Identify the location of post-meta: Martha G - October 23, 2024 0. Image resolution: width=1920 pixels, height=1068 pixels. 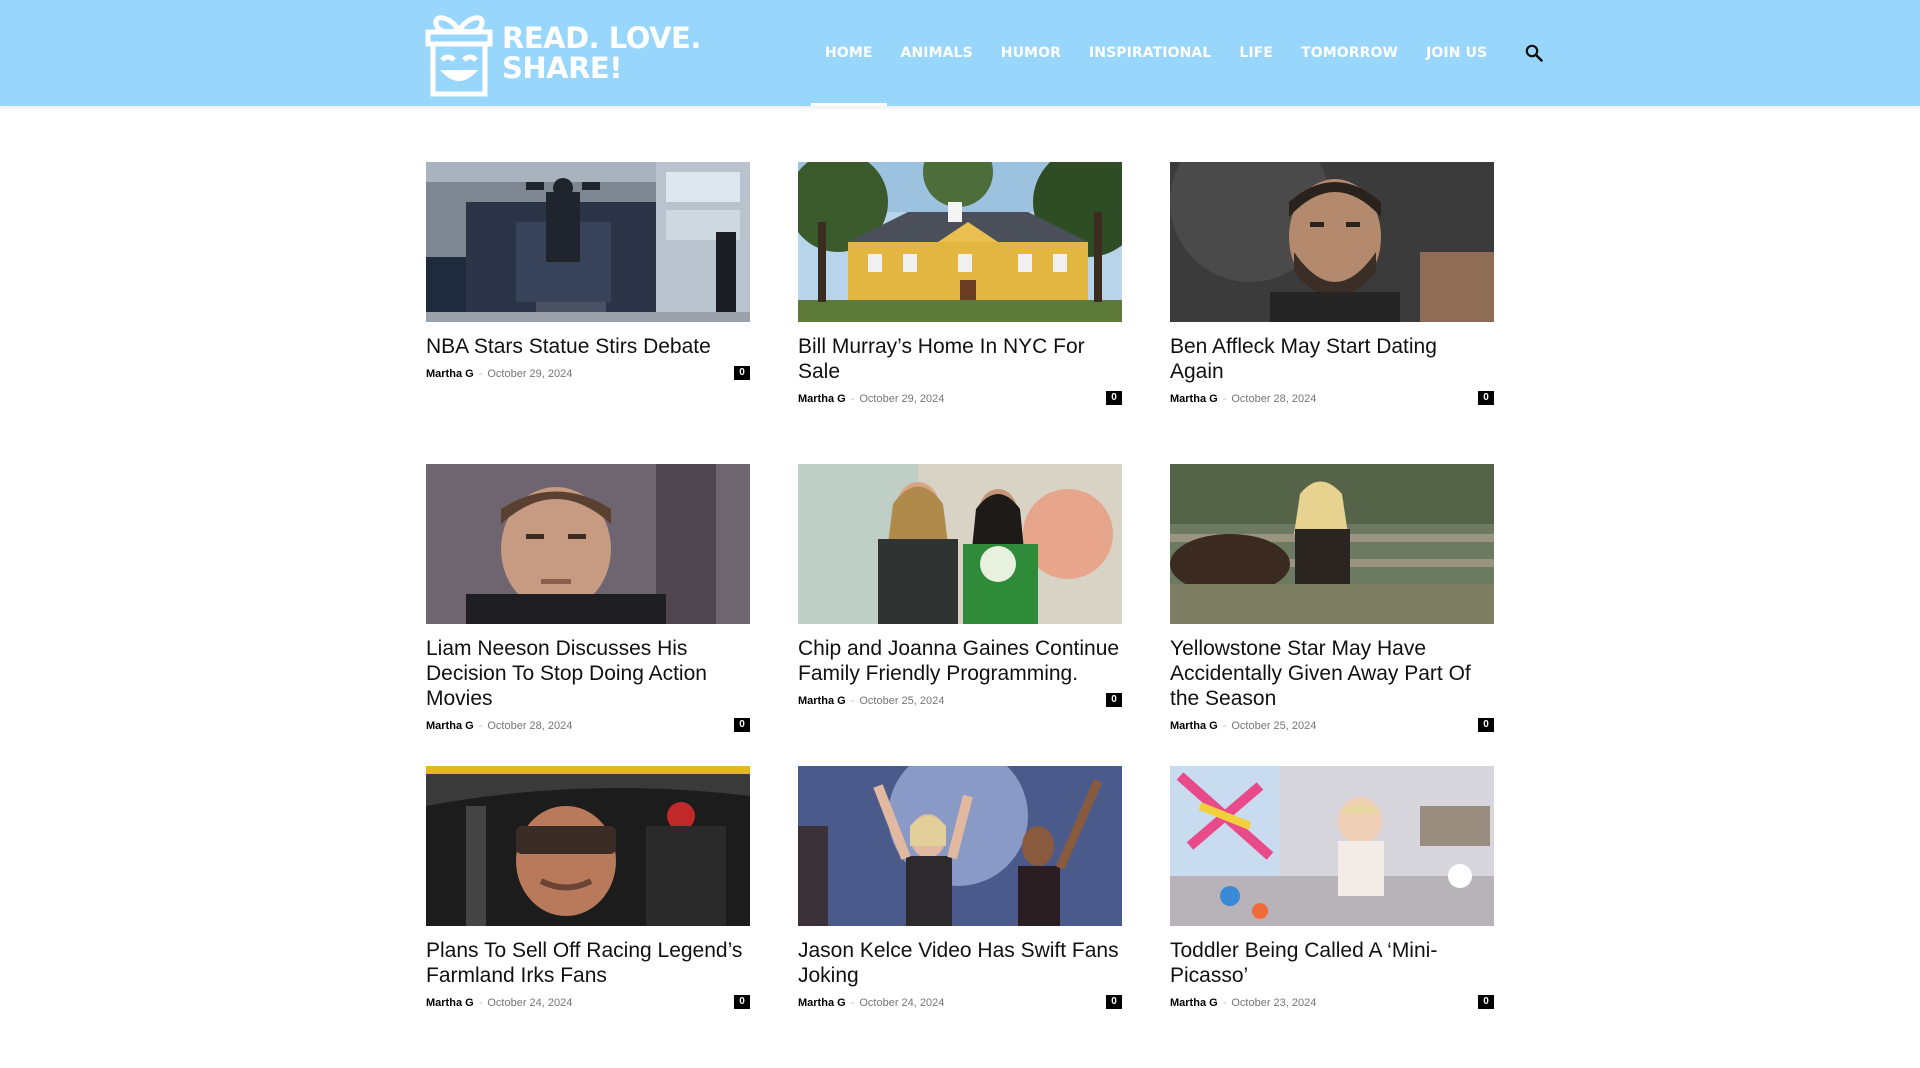
(1332, 1002).